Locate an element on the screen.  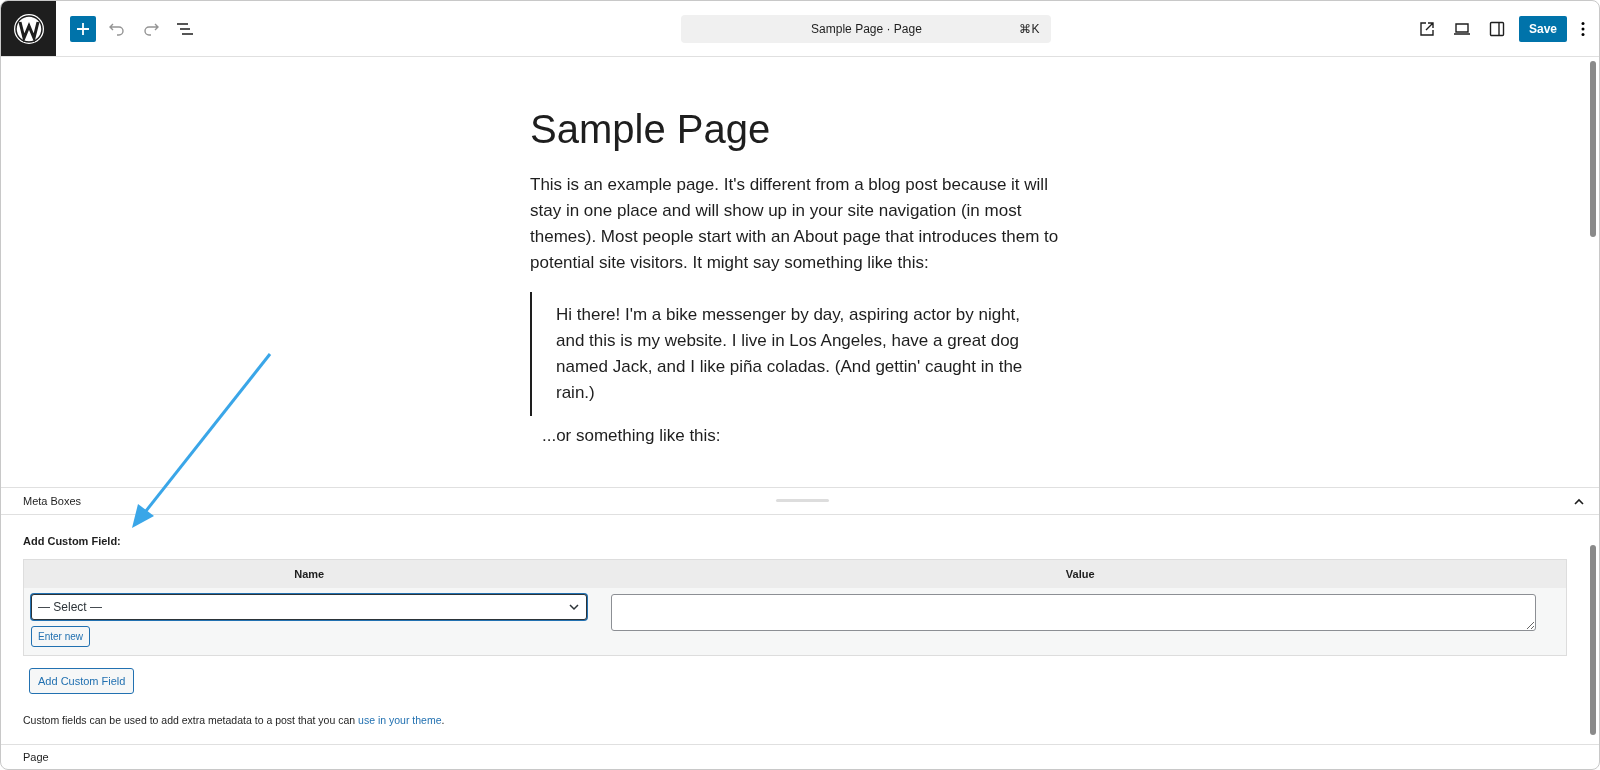
value-field is located at coordinates (1073, 612).